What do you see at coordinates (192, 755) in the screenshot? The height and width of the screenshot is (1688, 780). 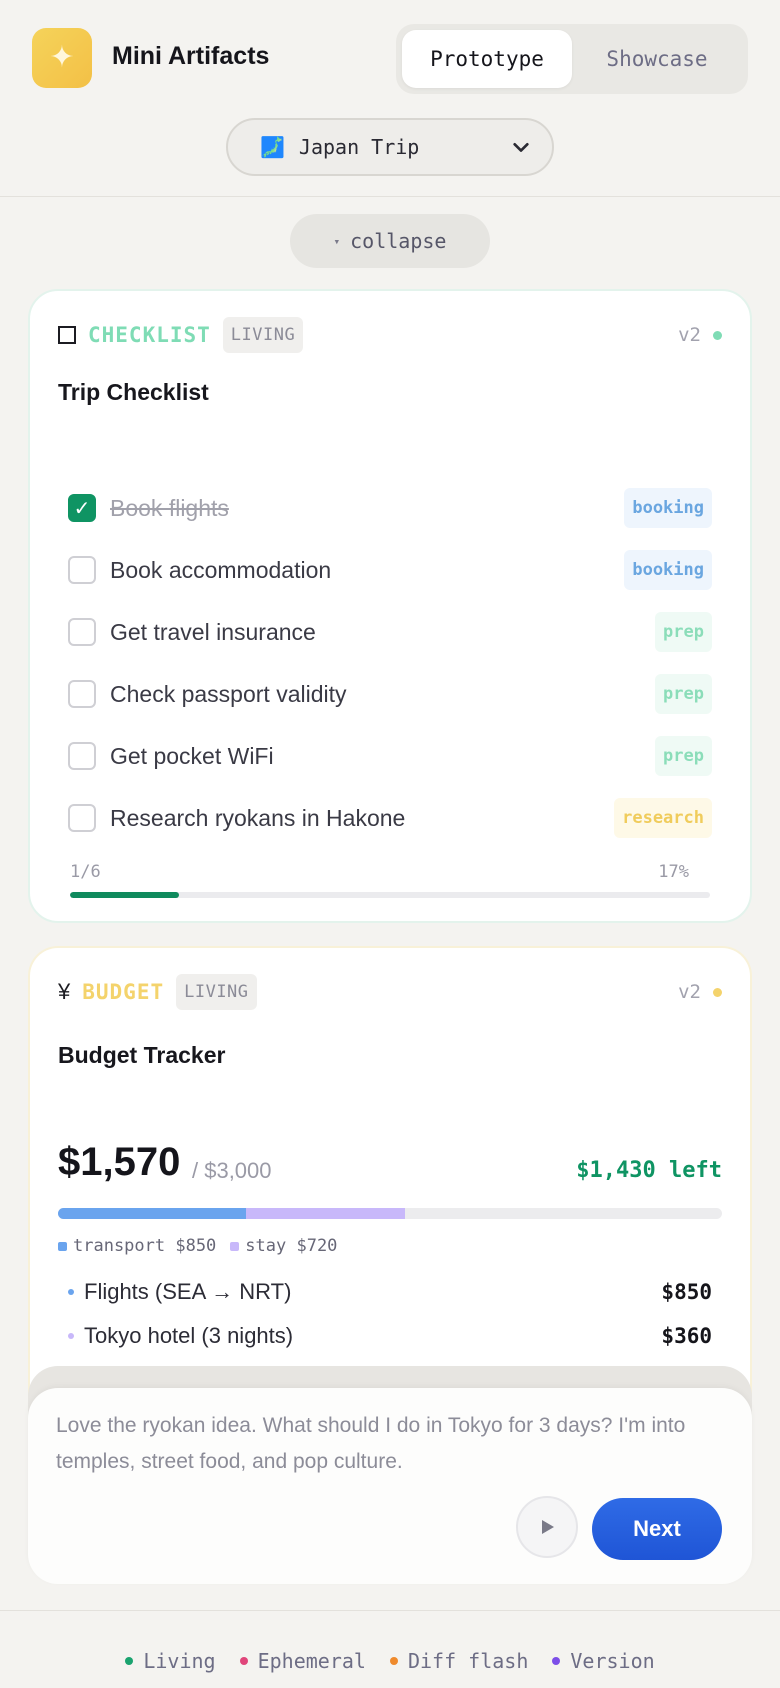 I see `checklist-item-label: Get pocket WiFi` at bounding box center [192, 755].